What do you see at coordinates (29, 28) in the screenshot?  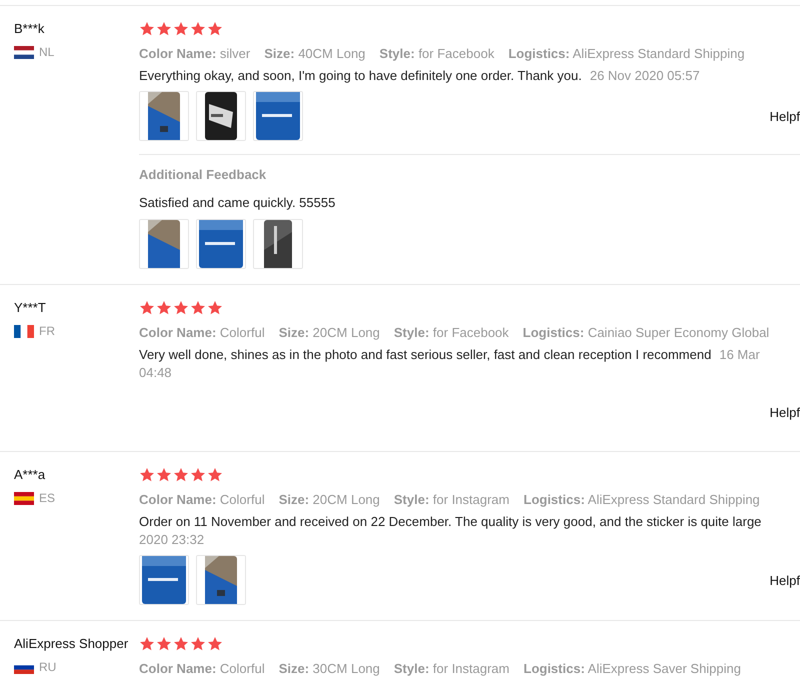 I see `reviewer-name: B***k` at bounding box center [29, 28].